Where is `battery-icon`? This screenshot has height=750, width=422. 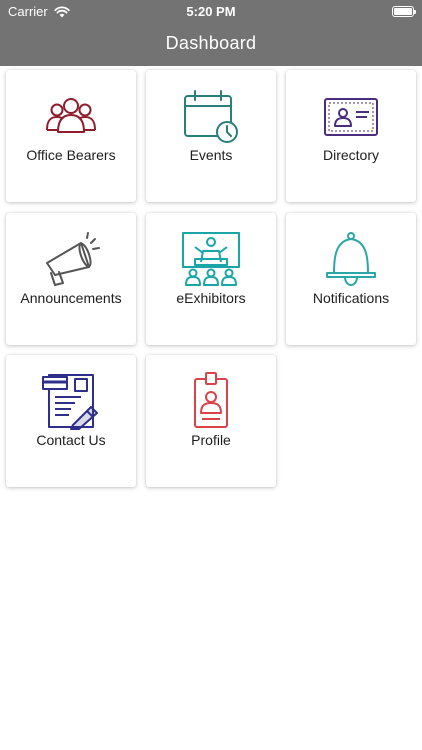 battery-icon is located at coordinates (404, 11).